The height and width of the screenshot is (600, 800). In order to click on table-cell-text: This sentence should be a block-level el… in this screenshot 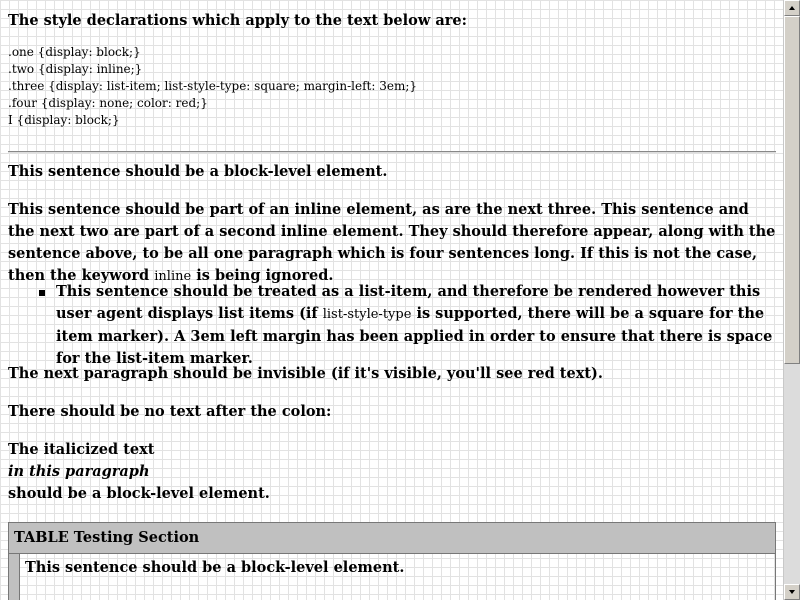, I will do `click(215, 567)`.